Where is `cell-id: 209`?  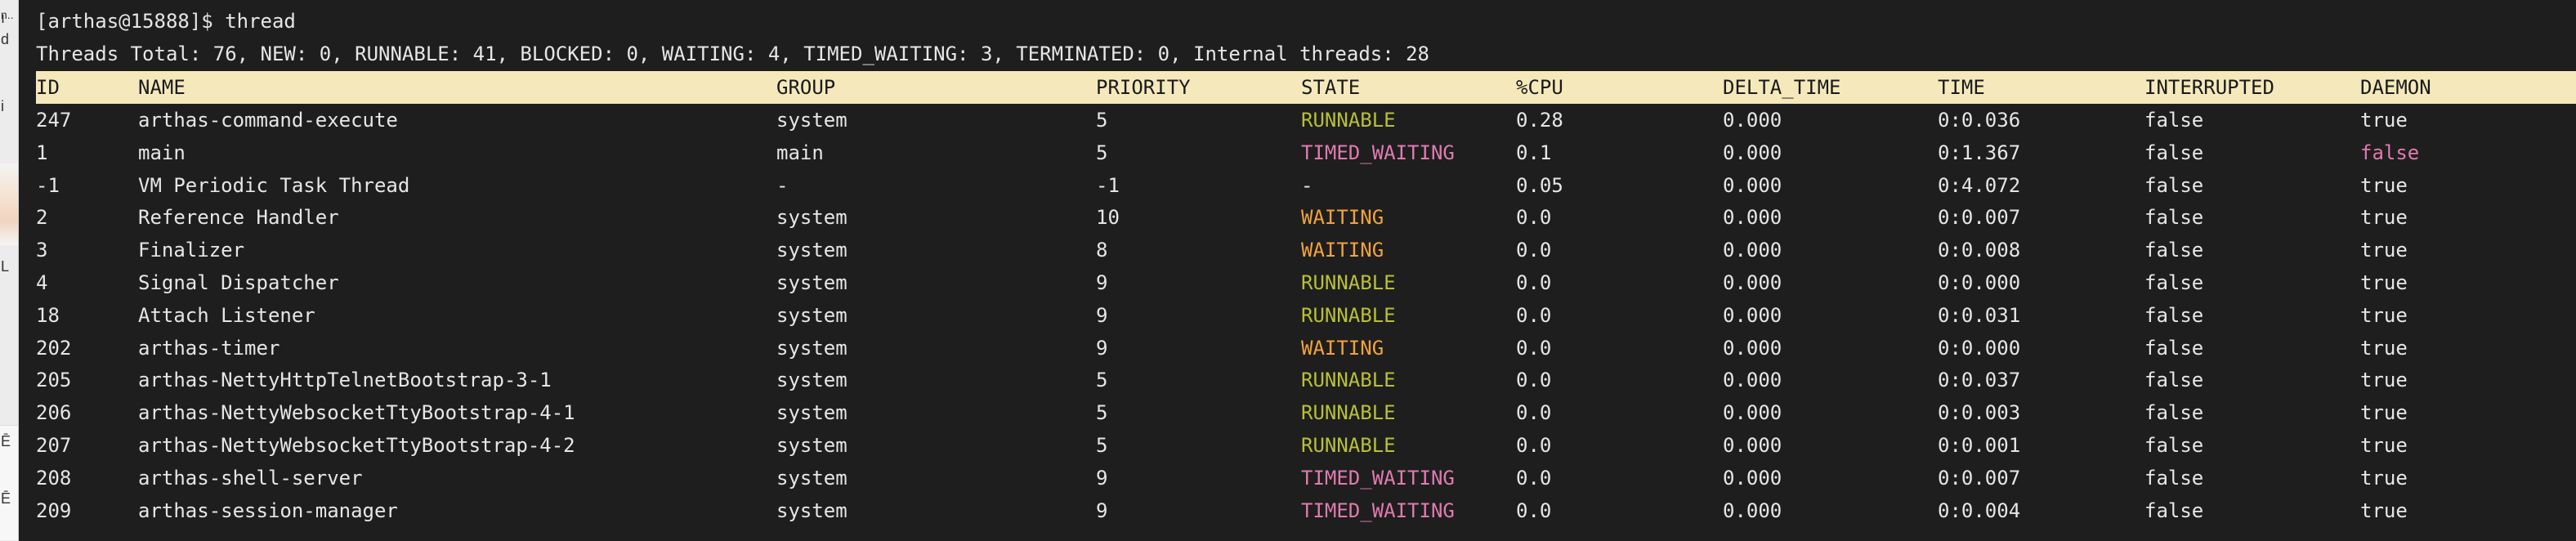 cell-id: 209 is located at coordinates (54, 510).